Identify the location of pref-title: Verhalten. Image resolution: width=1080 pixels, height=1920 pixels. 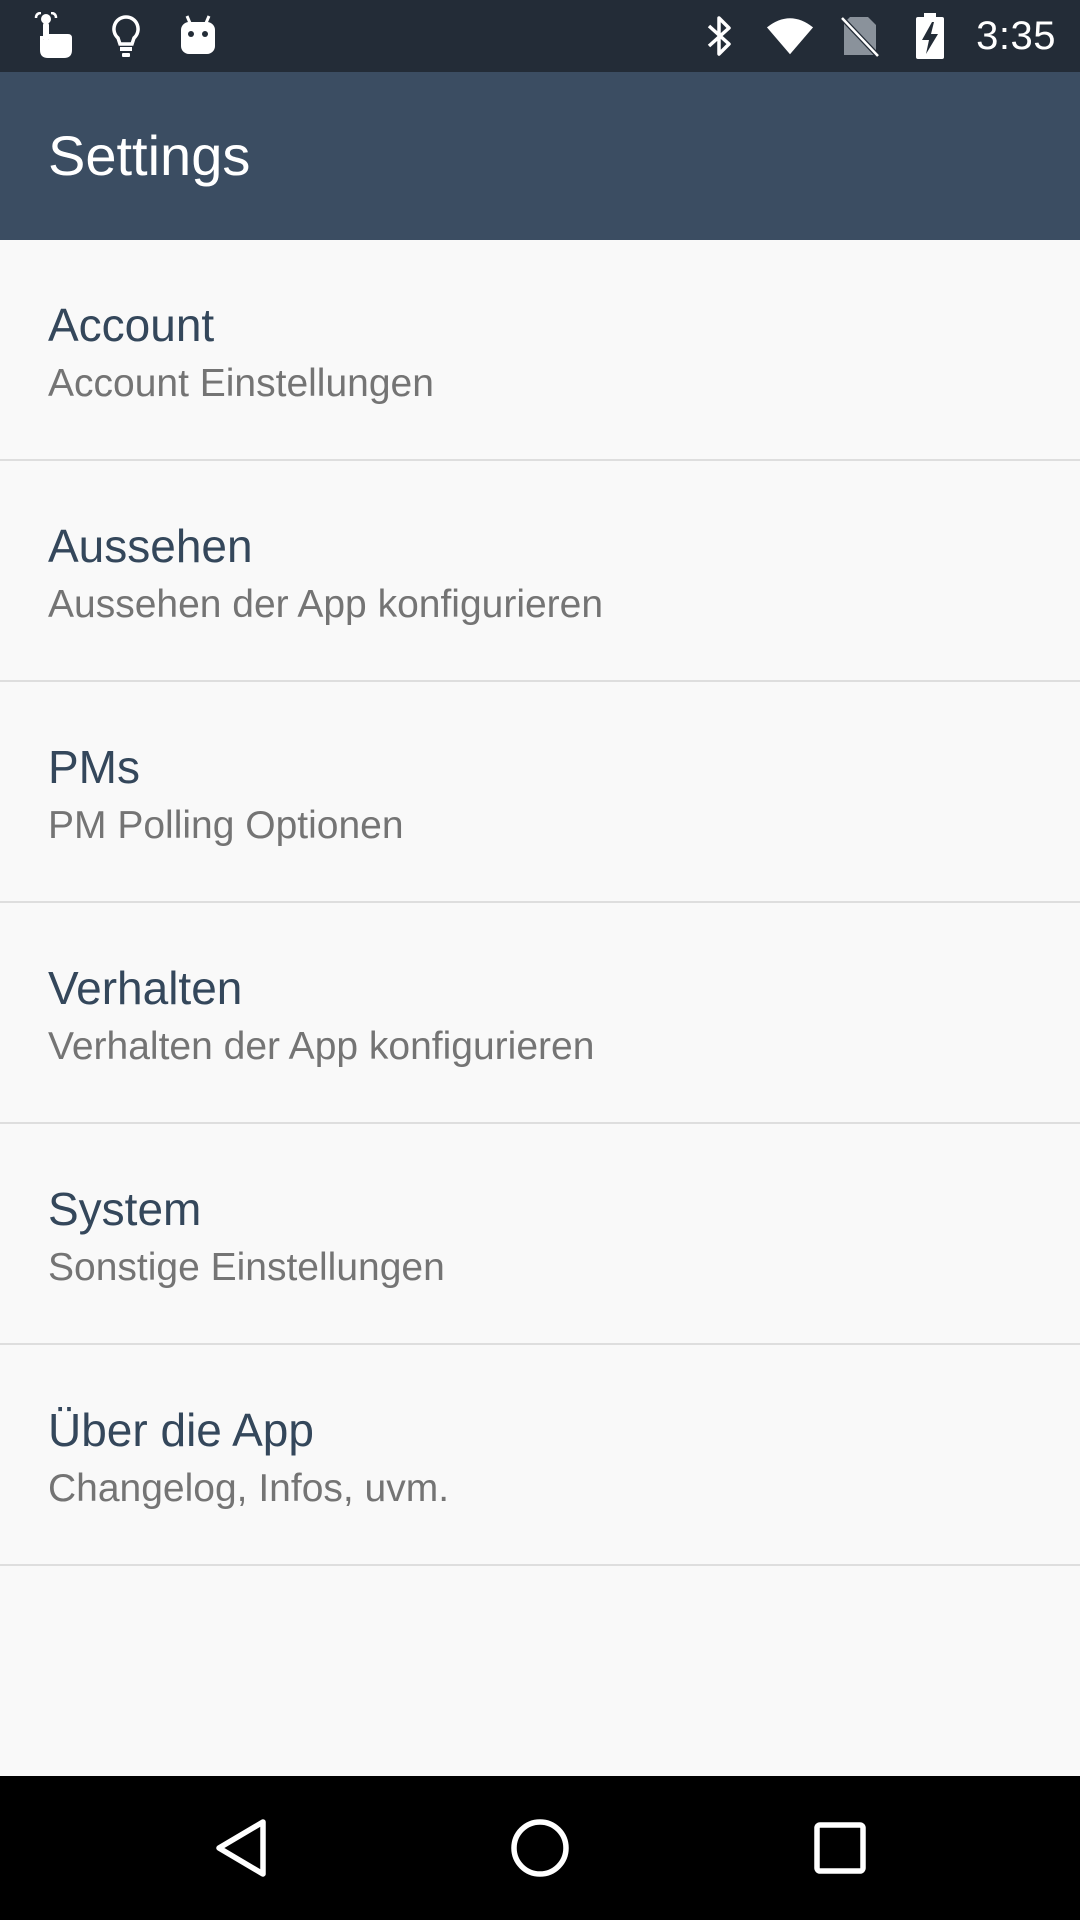
(145, 988).